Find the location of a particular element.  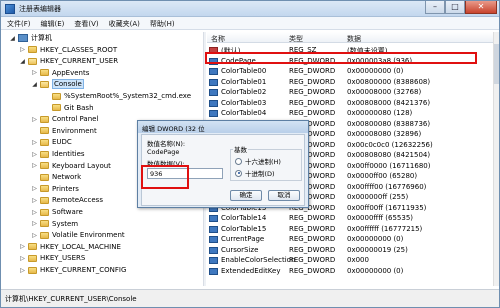

radio-decimal-label: 十进制(D) is located at coordinates (260, 174).